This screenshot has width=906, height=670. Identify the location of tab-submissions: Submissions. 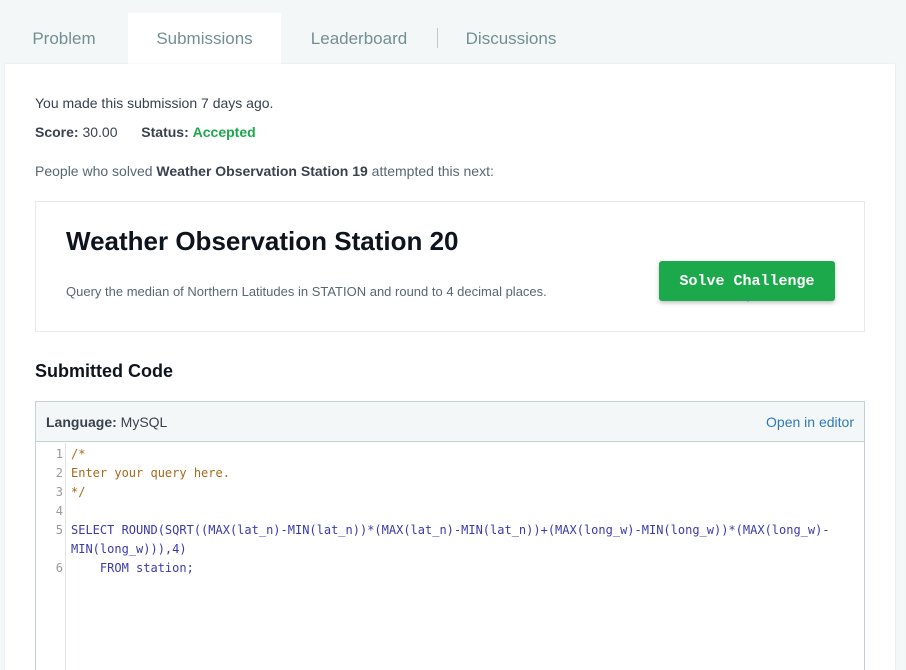
(204, 38).